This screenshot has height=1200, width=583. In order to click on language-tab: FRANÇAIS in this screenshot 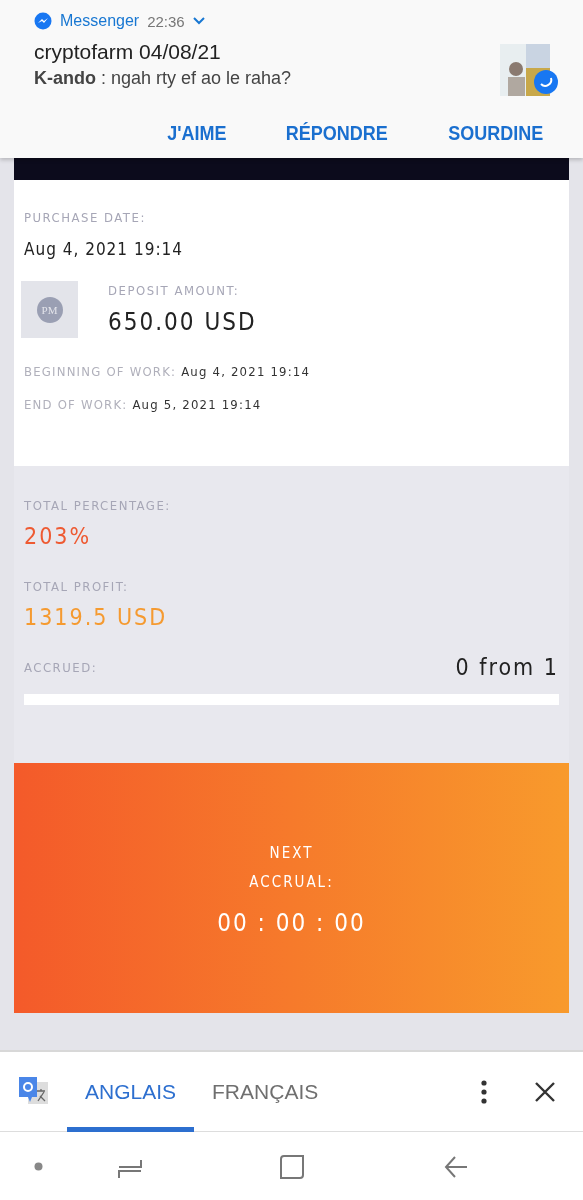, I will do `click(265, 1091)`.